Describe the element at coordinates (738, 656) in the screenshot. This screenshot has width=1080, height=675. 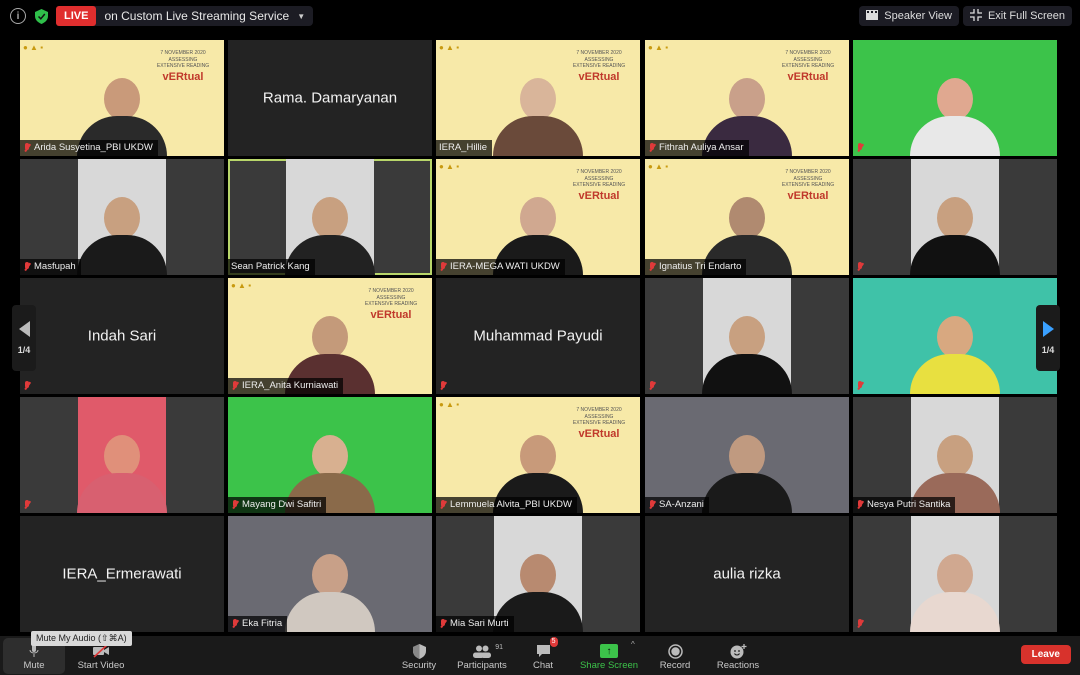
I see `reactions-button: Reactions` at that location.